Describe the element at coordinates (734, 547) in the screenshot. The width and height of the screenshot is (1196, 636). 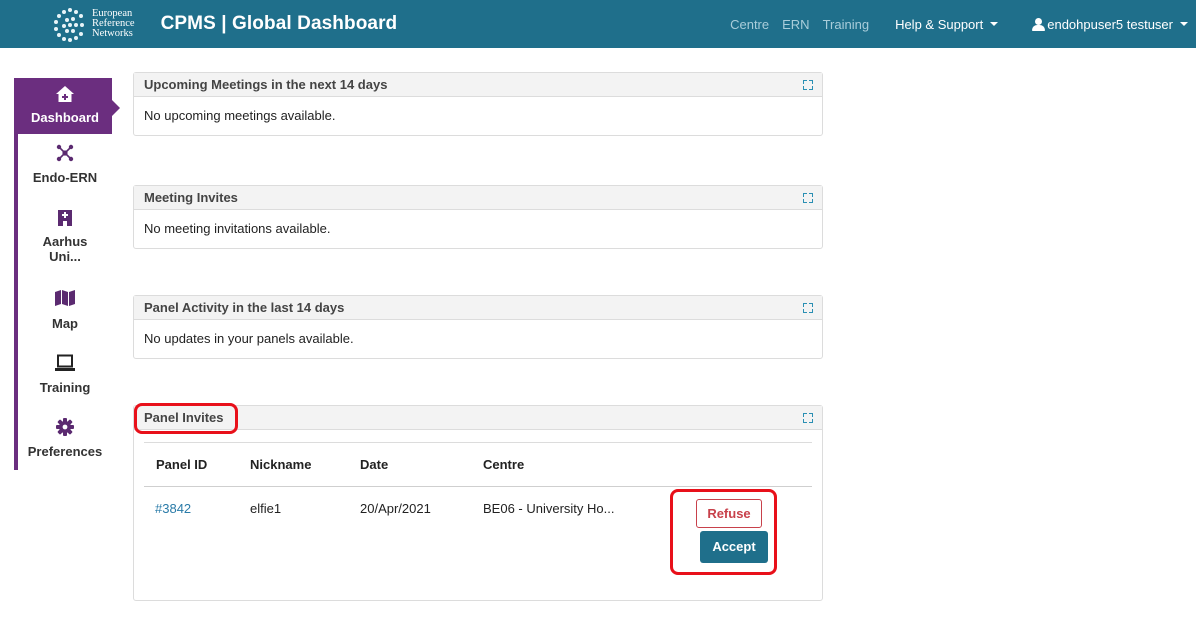
I see `accept-button: Accept` at that location.